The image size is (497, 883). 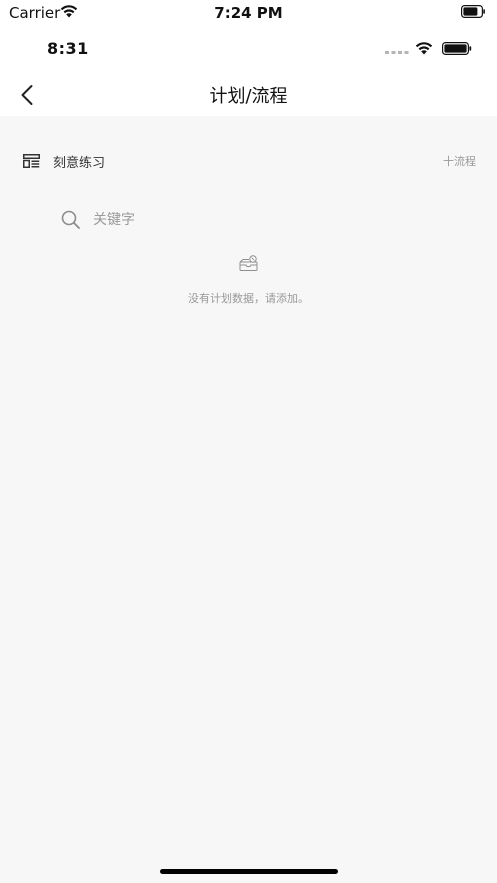 I want to click on app-status-bar: 8:31, so click(x=248, y=49).